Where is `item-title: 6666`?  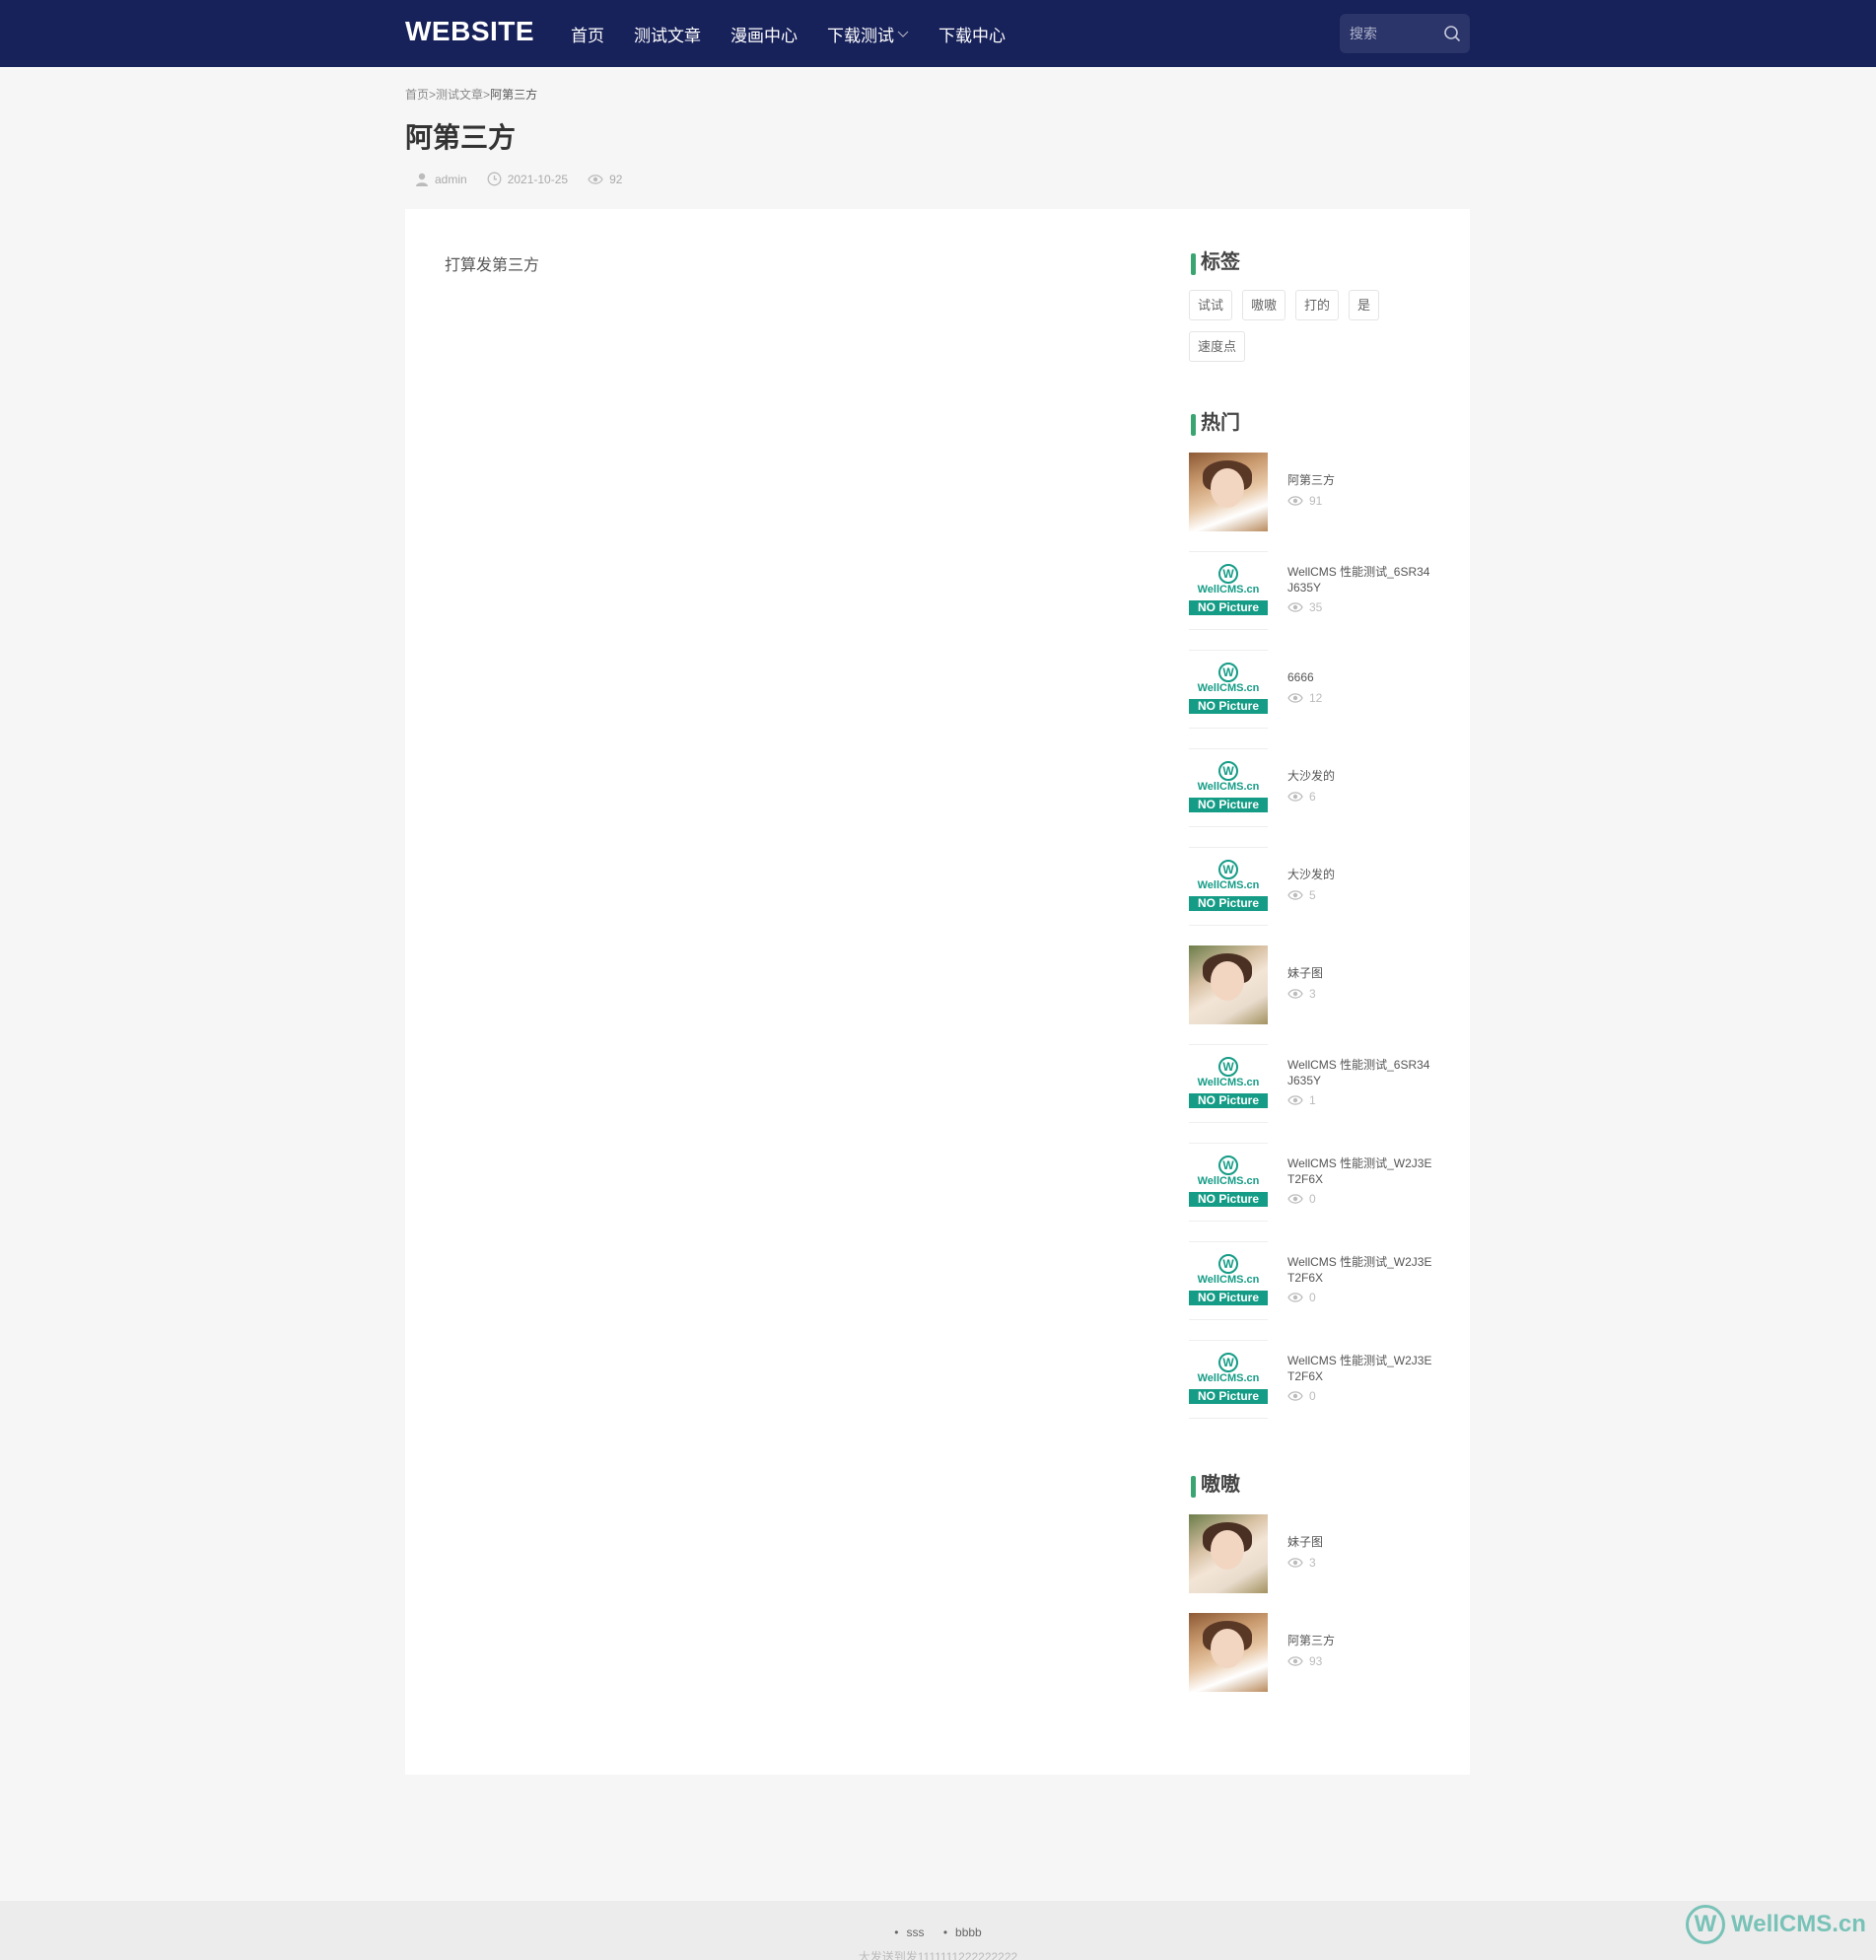
item-title: 6666 is located at coordinates (1361, 677).